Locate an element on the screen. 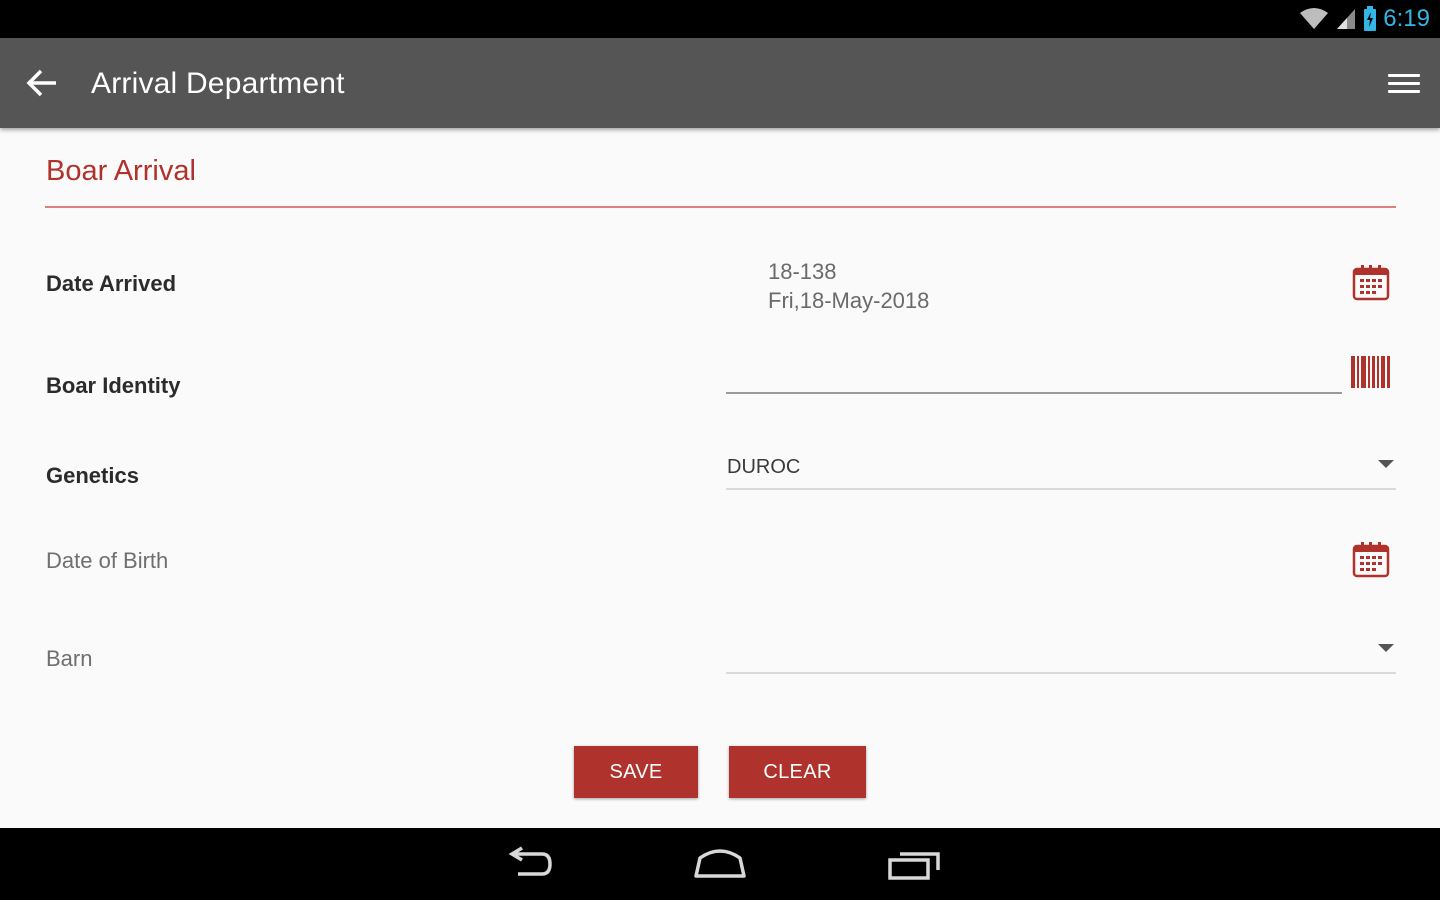 The image size is (1440, 900). nav-recents-button is located at coordinates (914, 864).